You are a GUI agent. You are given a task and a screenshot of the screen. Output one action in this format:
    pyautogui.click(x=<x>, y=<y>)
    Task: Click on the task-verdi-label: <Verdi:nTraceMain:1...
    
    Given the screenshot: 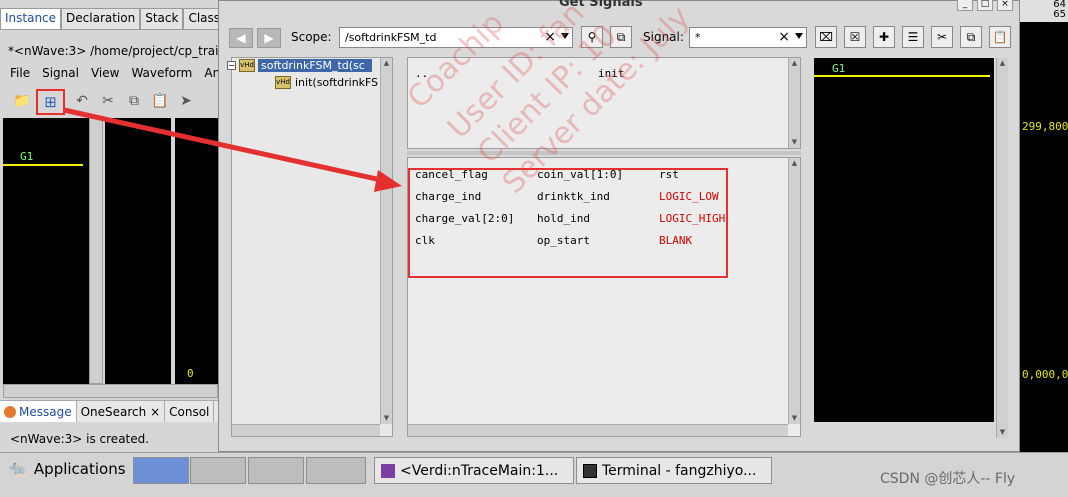 What is the action you would take?
    pyautogui.click(x=479, y=470)
    